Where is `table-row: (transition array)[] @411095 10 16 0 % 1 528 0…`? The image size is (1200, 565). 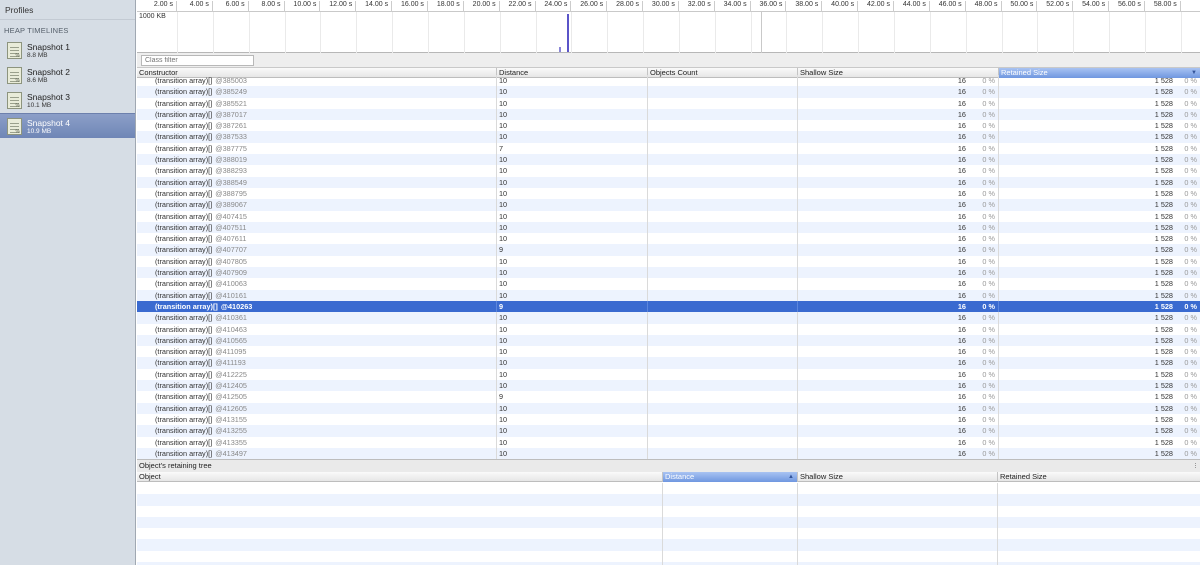 table-row: (transition array)[] @411095 10 16 0 % 1 528 0… is located at coordinates (668, 352).